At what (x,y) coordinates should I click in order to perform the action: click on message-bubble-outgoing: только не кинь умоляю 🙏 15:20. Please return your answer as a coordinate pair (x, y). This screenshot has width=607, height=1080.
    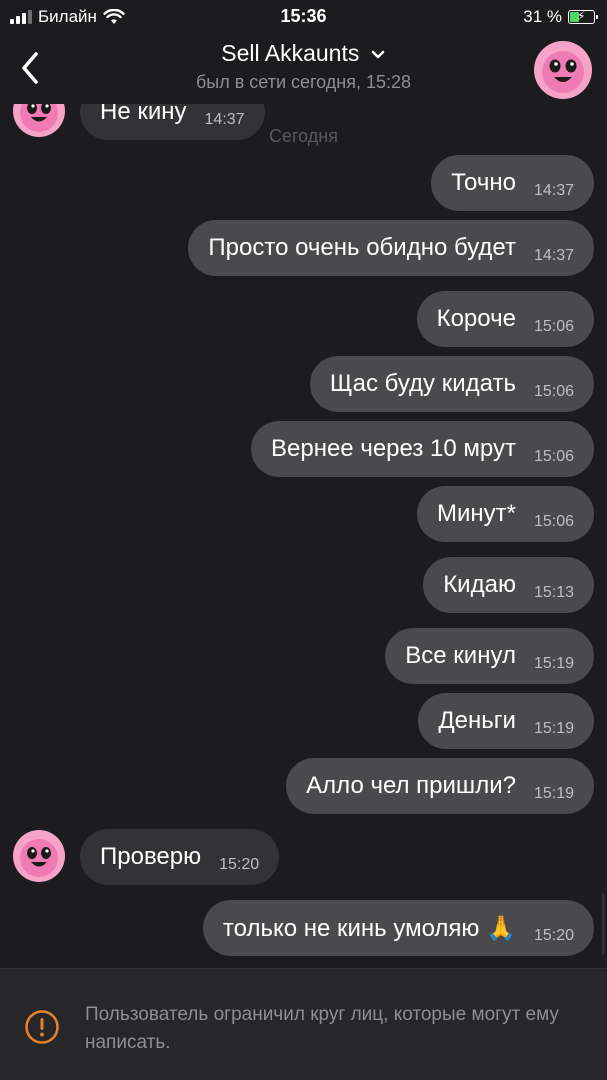
    Looking at the image, I should click on (398, 928).